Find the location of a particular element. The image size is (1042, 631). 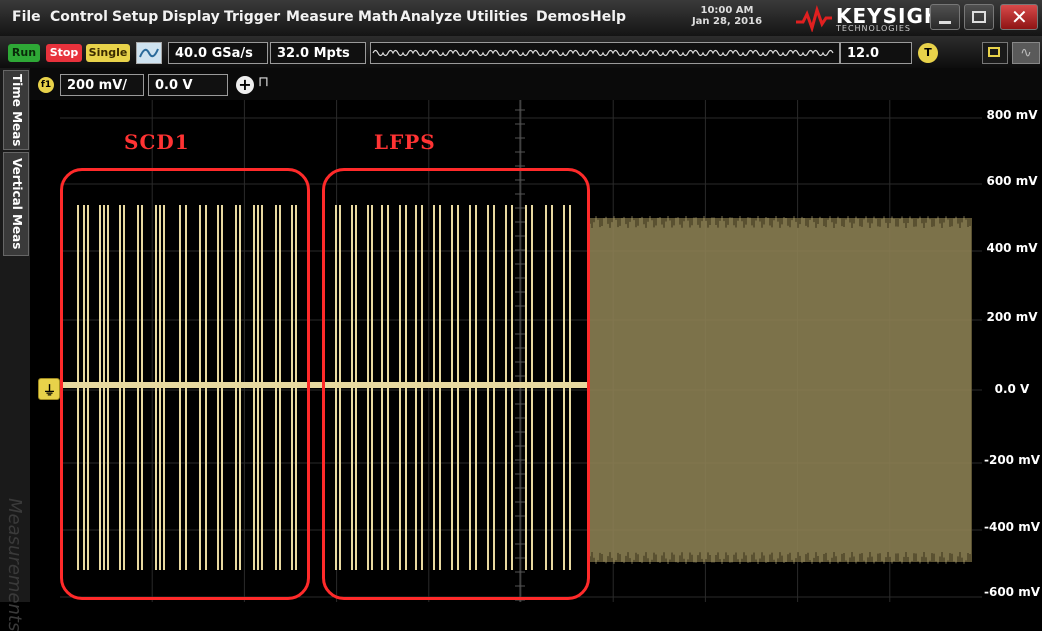

y-tick-label: -600 mV is located at coordinates (1012, 592).